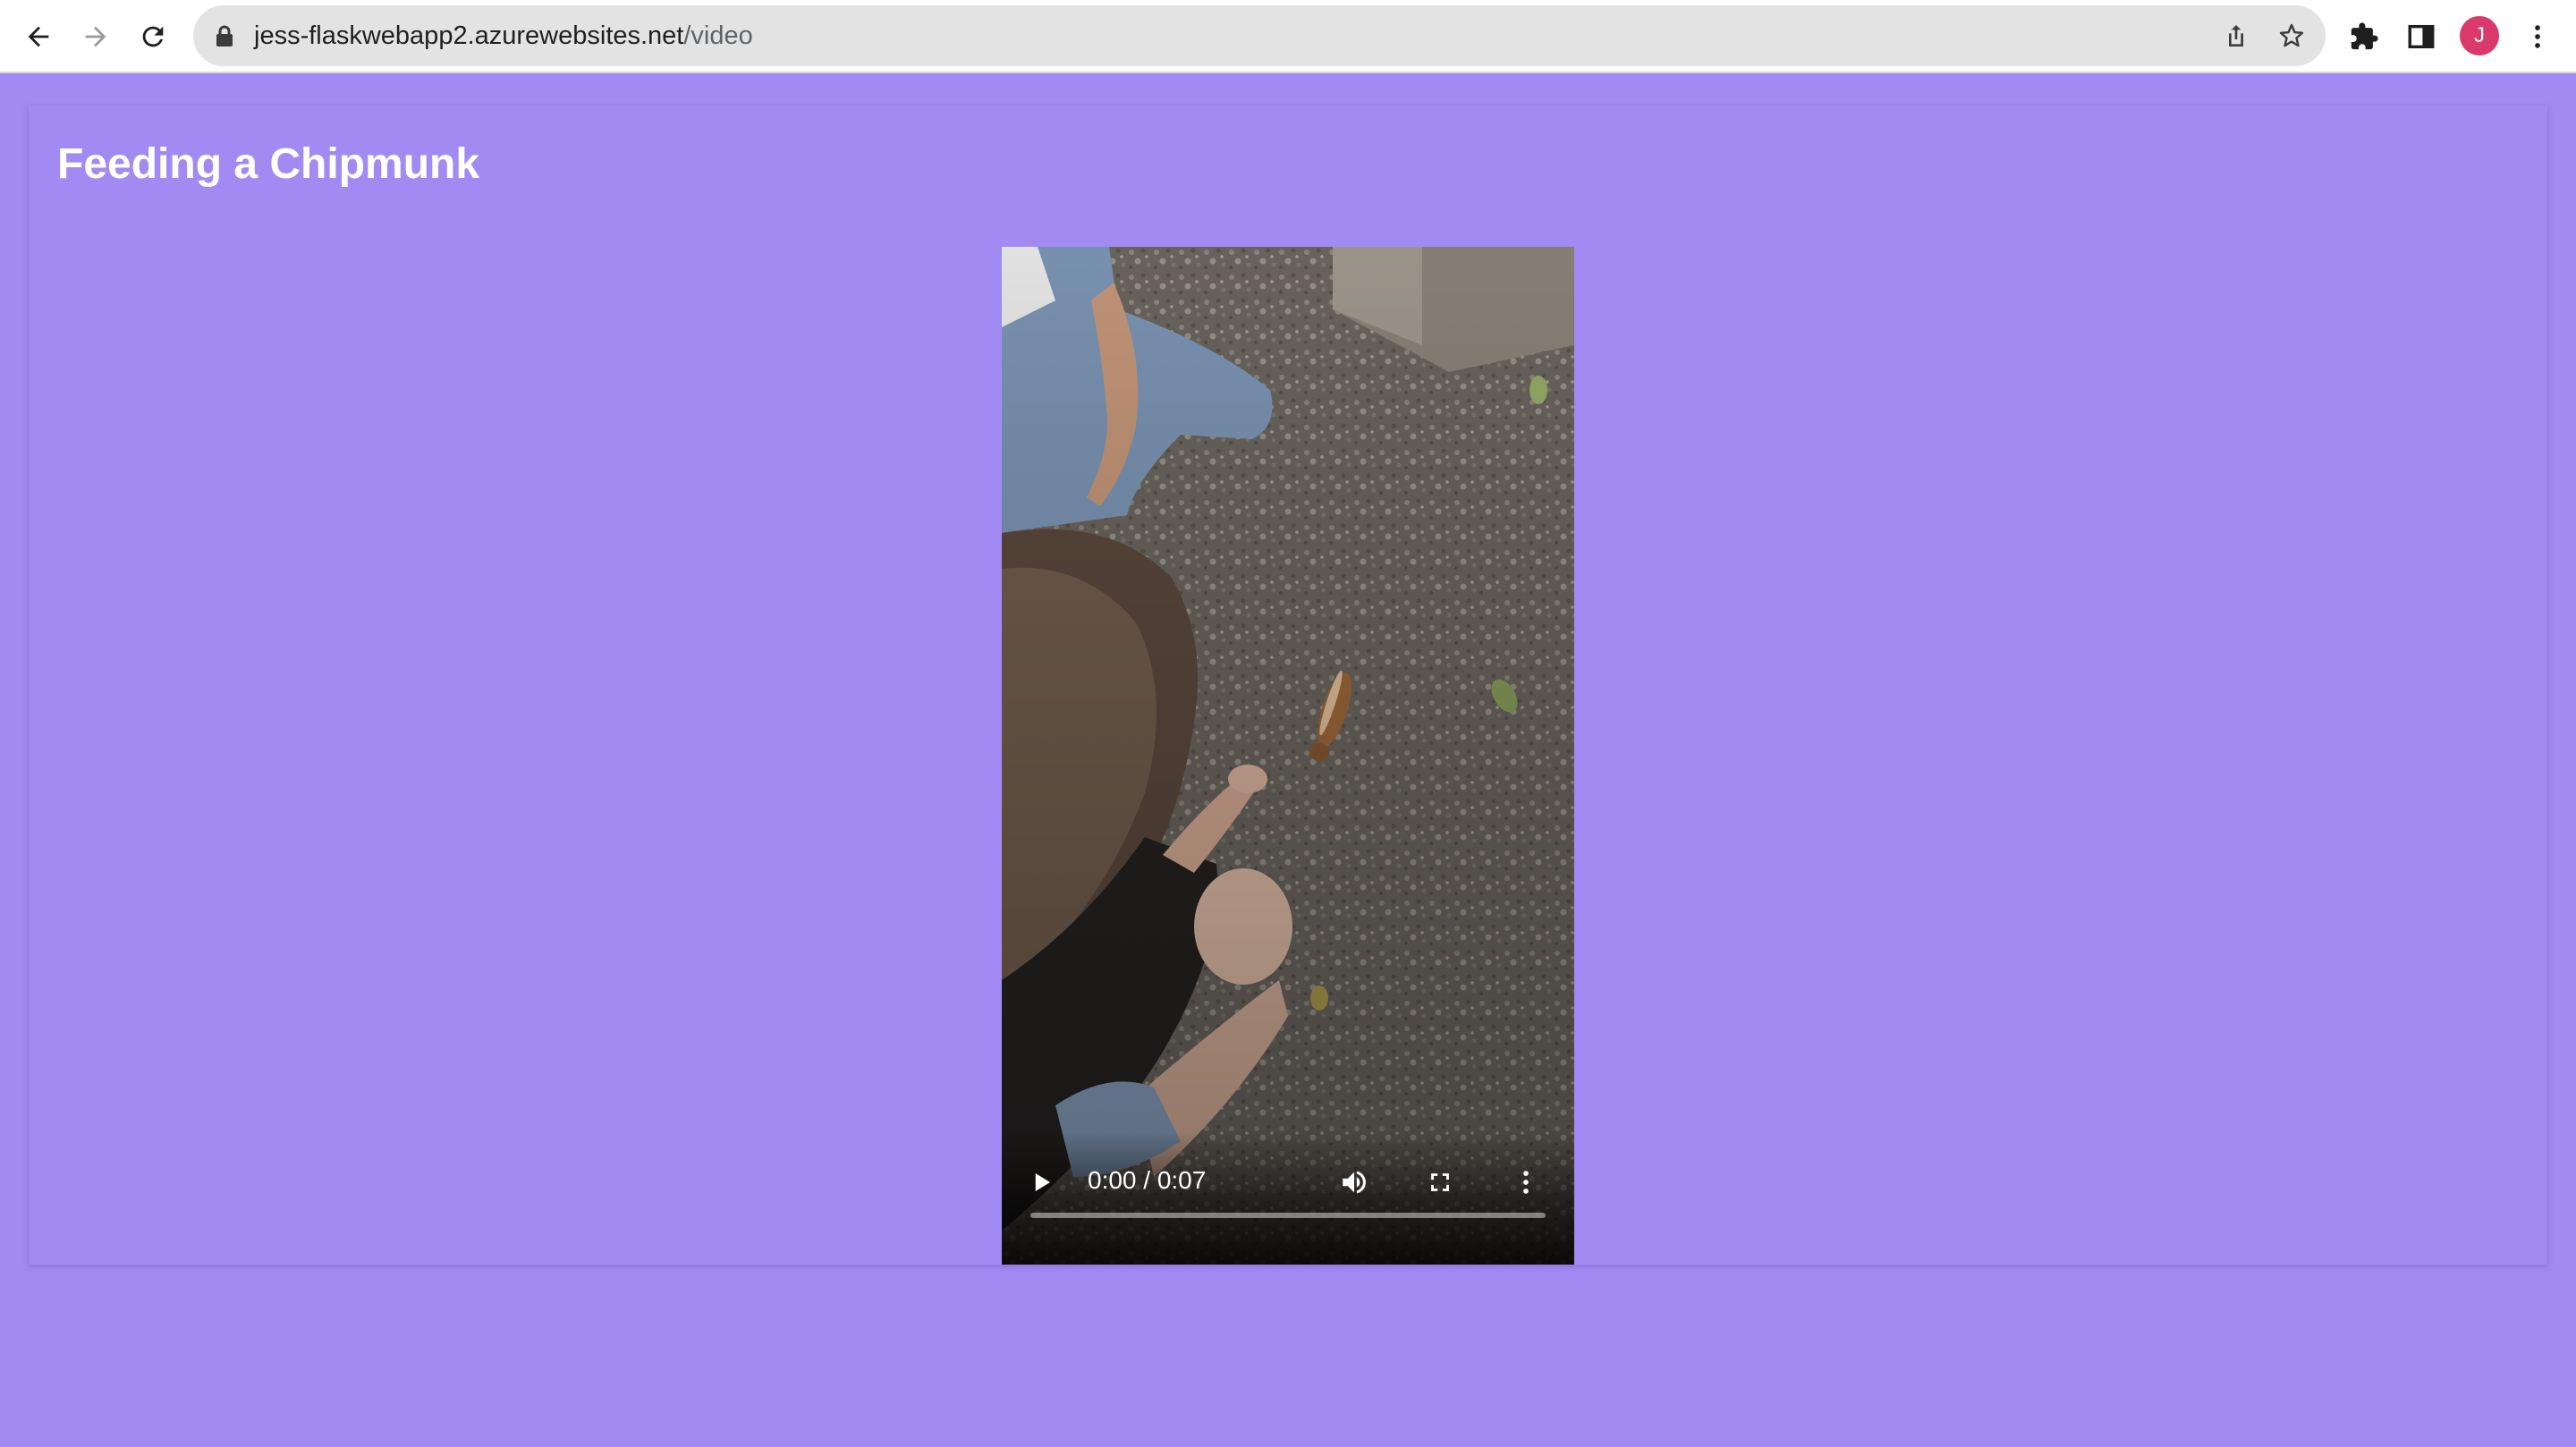 The width and height of the screenshot is (2576, 1447). What do you see at coordinates (2479, 35) in the screenshot?
I see `profile-avatar: J` at bounding box center [2479, 35].